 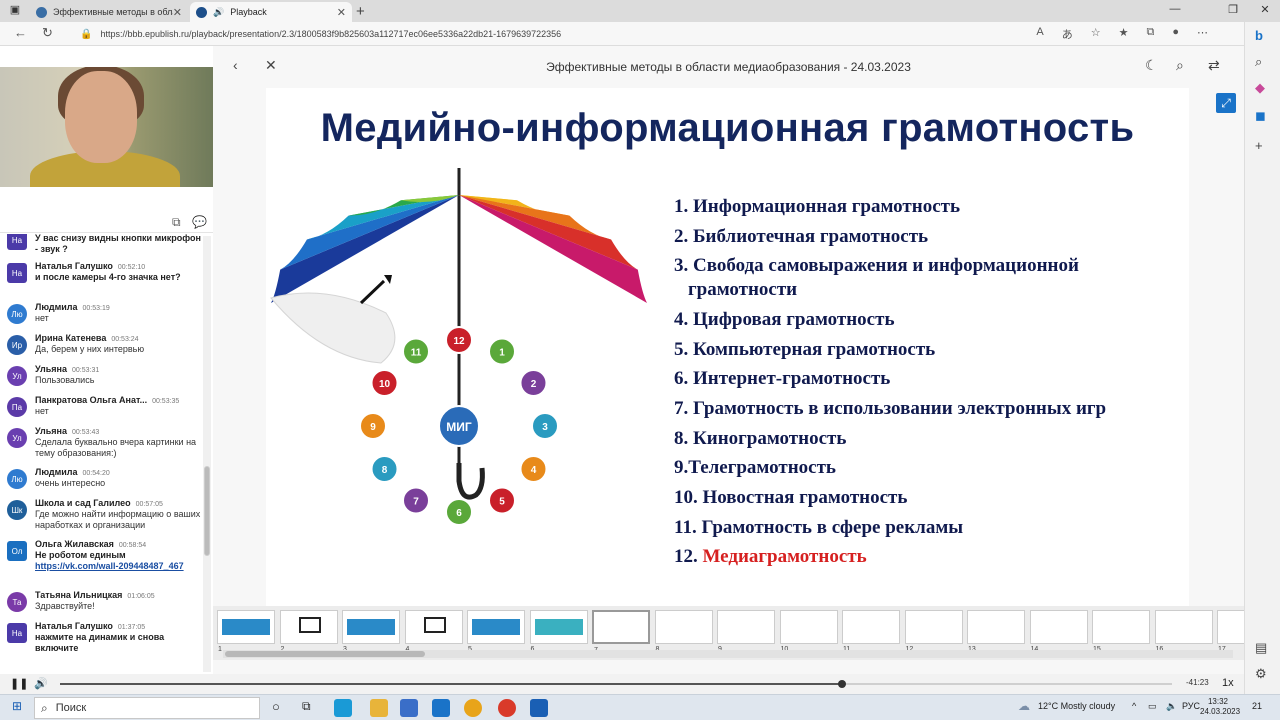 What do you see at coordinates (458, 347) in the screenshot?
I see `umbrella-illustration: 121234567891011 МИГ` at bounding box center [458, 347].